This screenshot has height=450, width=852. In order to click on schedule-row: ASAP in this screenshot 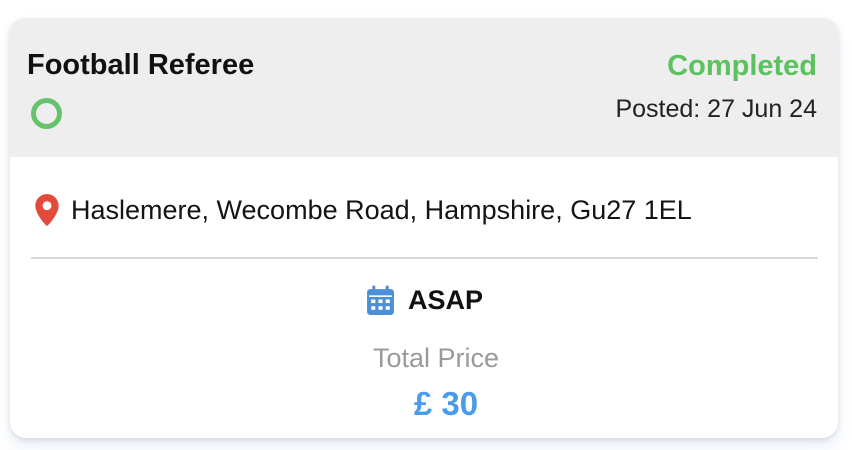, I will do `click(424, 300)`.